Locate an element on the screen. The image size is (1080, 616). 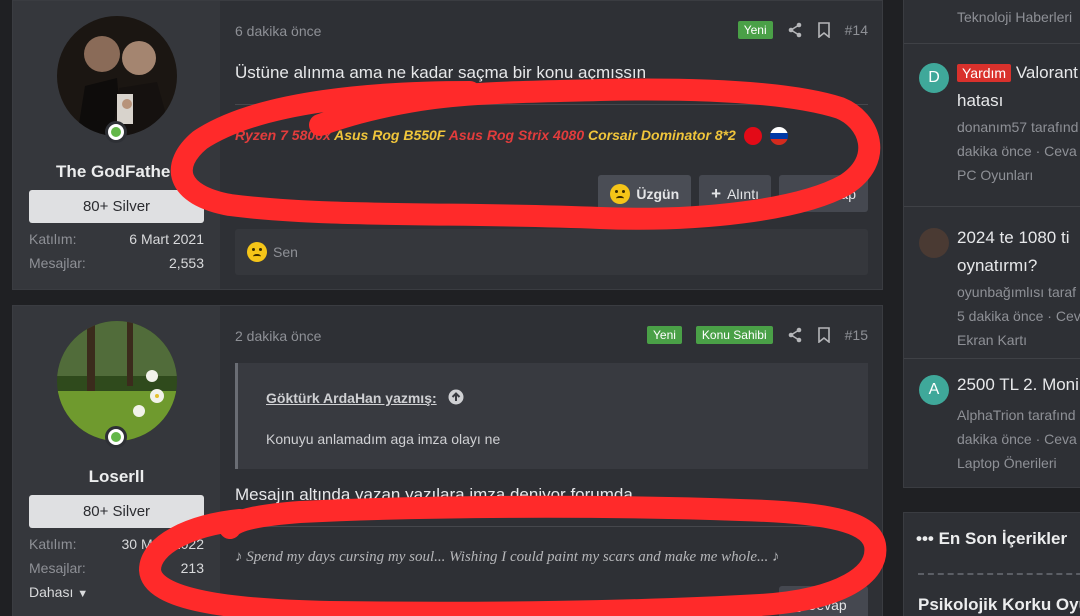
post-buttons: Üzgün + Alıntı Cevap is located at coordinates (733, 193).